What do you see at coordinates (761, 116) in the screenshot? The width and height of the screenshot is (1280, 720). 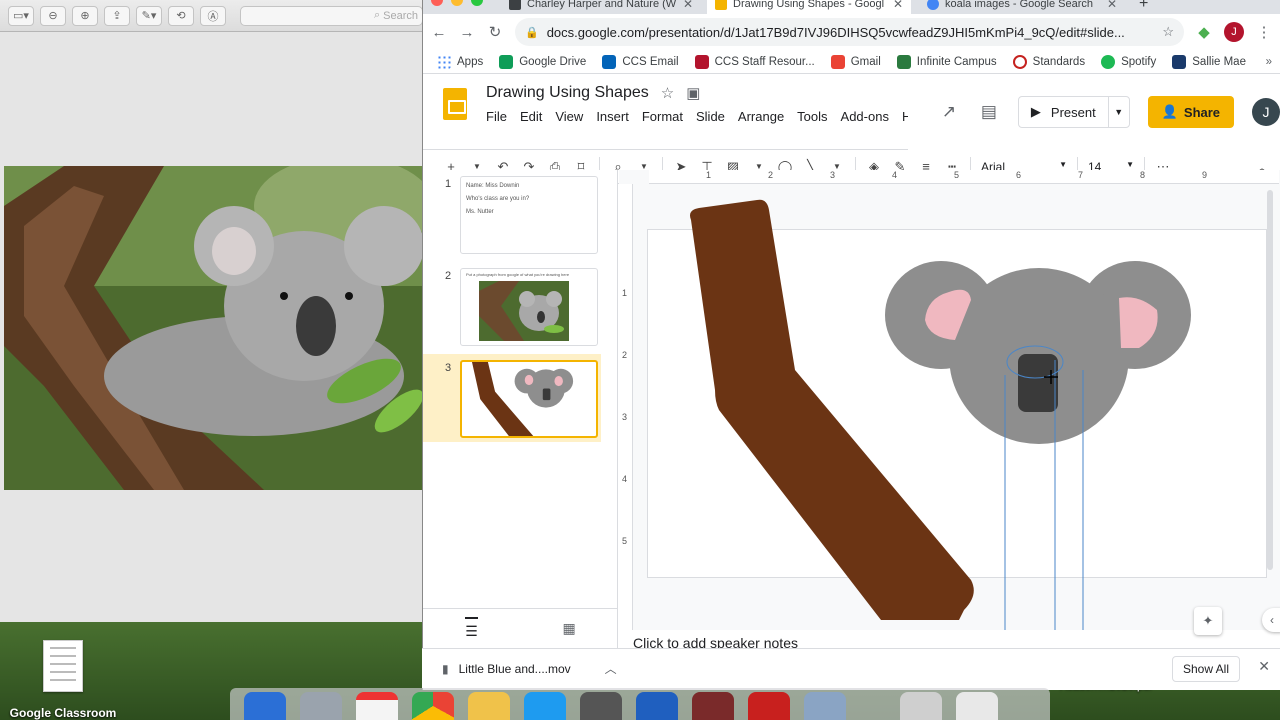 I see `menu-arrange: Arrange` at bounding box center [761, 116].